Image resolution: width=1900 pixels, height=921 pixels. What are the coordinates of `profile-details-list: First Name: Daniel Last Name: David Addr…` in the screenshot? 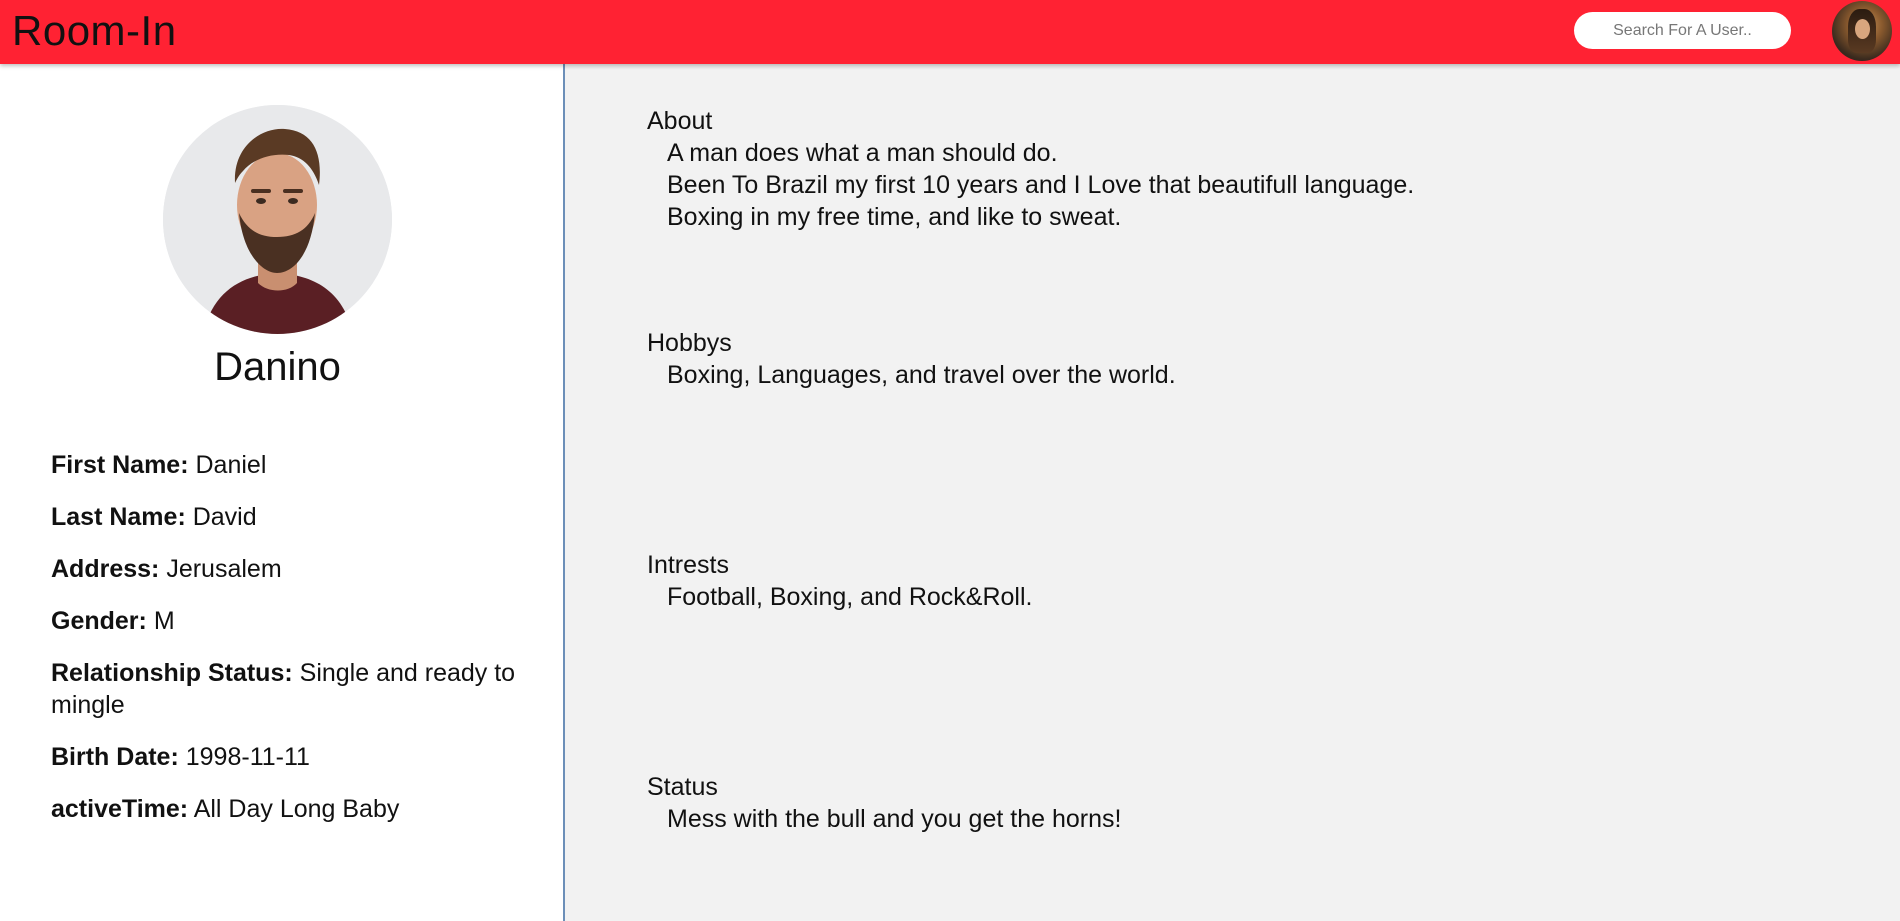 It's located at (291, 647).